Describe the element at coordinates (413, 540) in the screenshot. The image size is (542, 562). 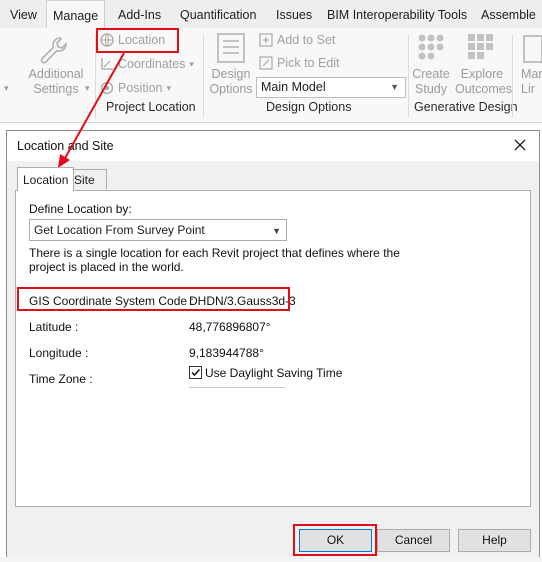
I see `cancel-button: Cancel` at that location.